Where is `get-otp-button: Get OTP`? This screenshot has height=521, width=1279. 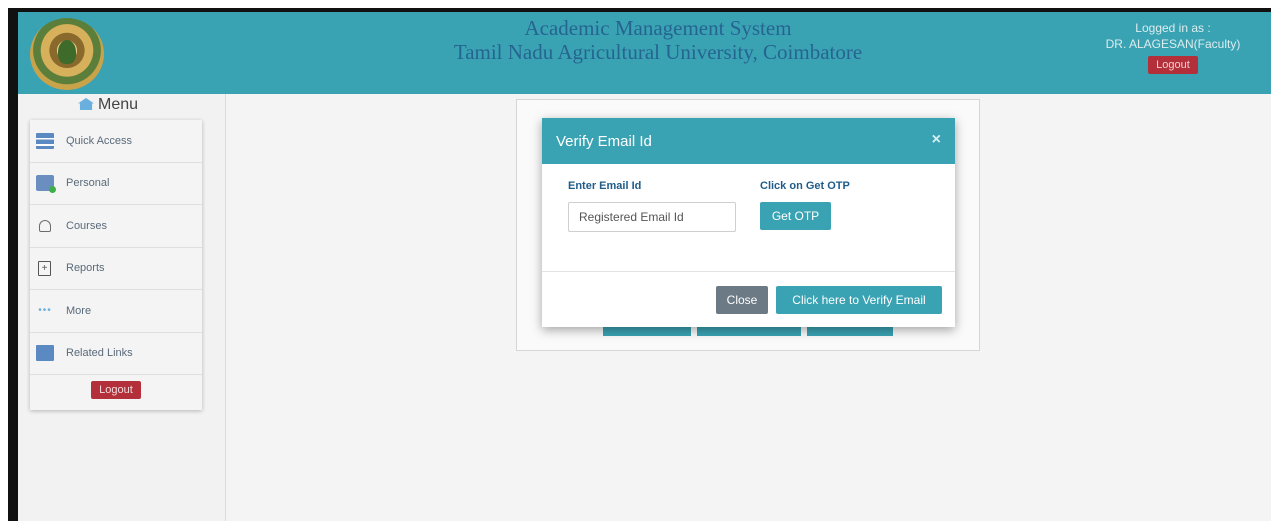
get-otp-button: Get OTP is located at coordinates (795, 216).